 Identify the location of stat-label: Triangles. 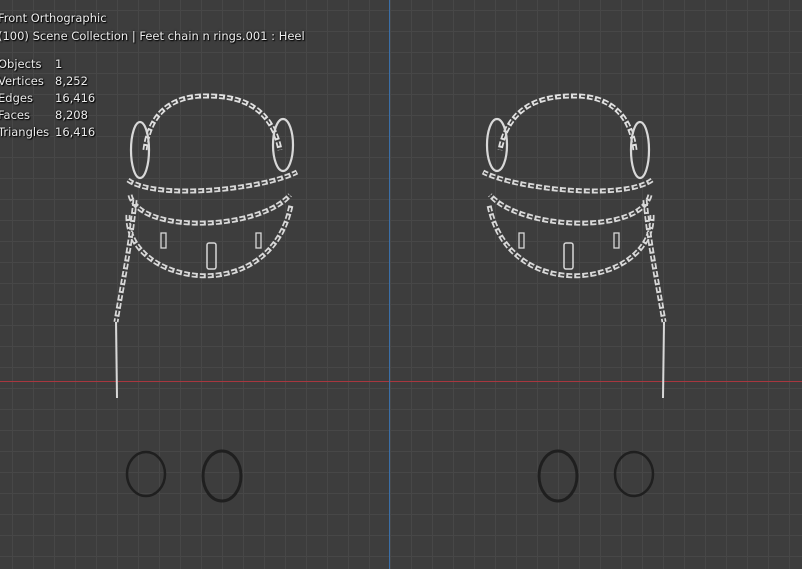
(25, 132).